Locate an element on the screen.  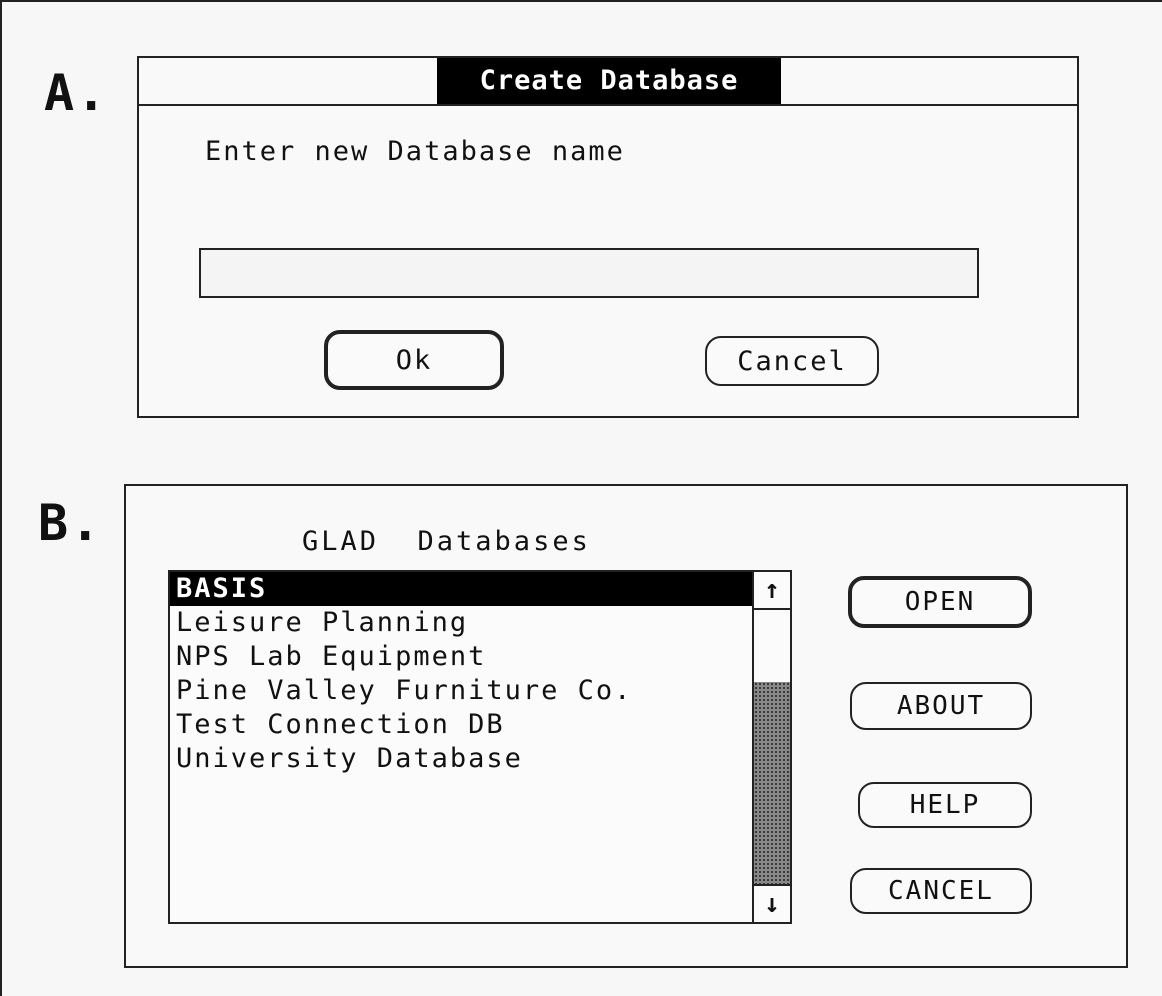
cancel-list-button: CANCEL is located at coordinates (941, 891).